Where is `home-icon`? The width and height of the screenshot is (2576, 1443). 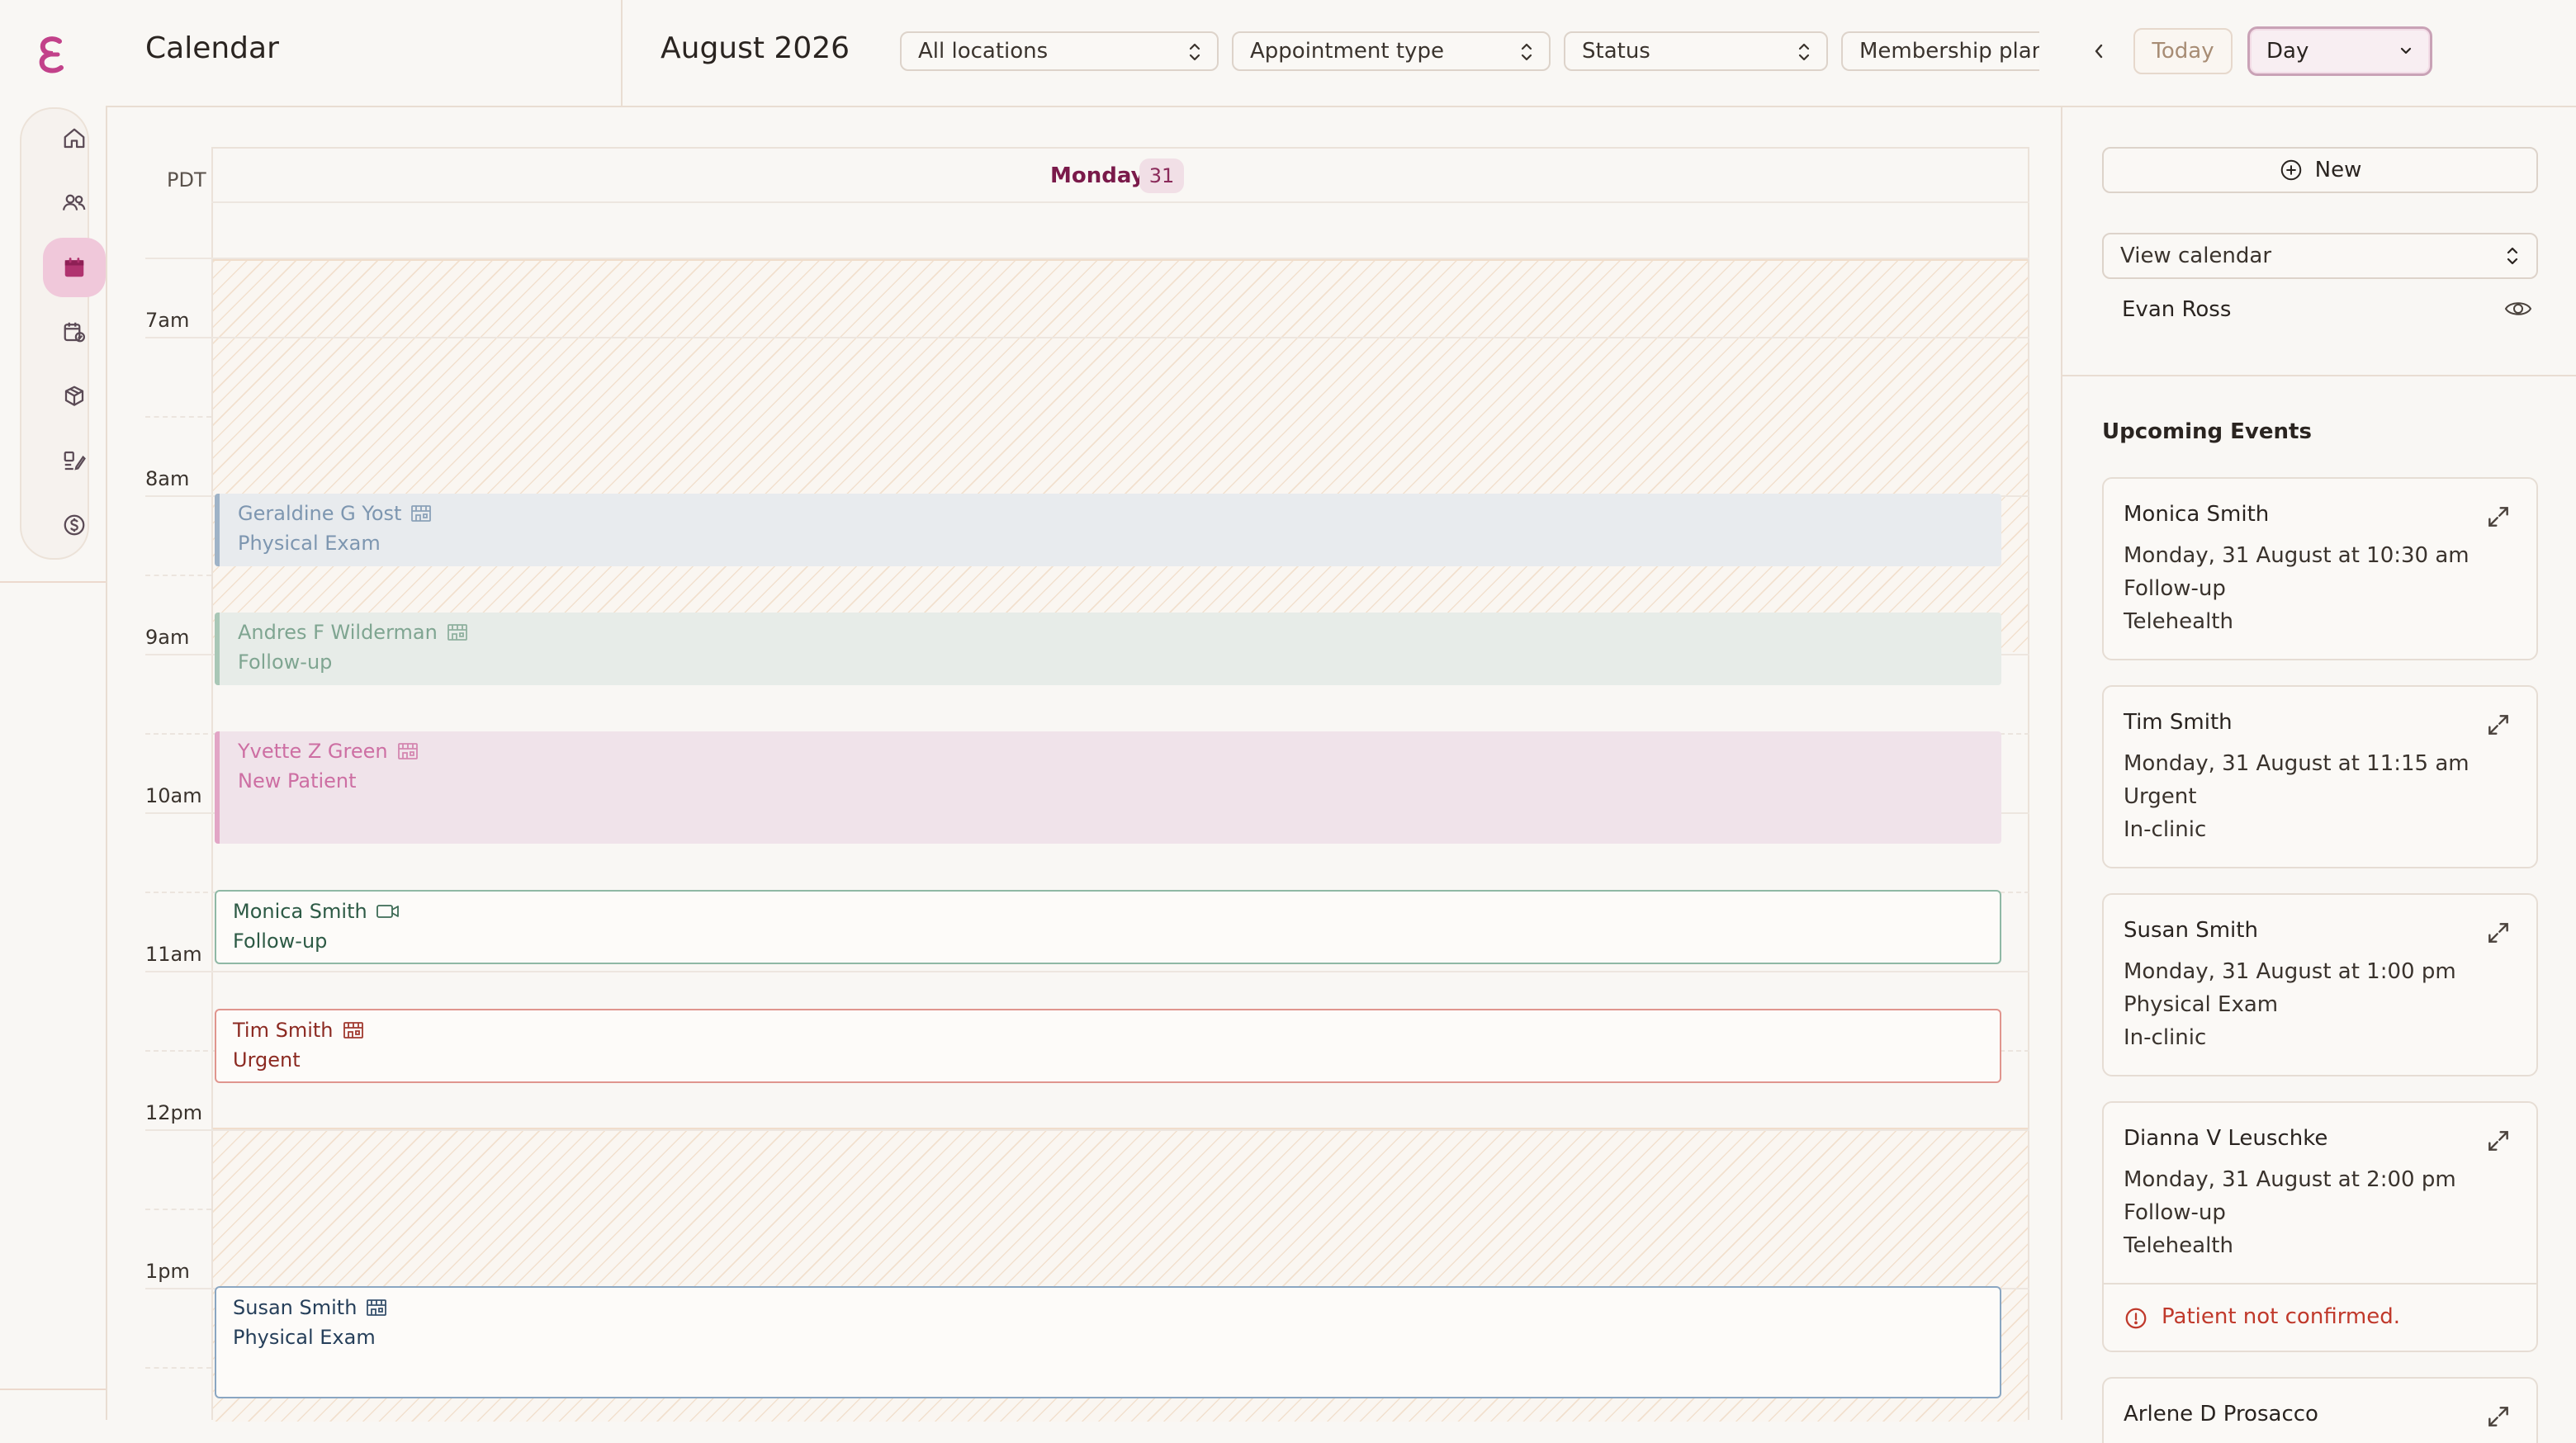 home-icon is located at coordinates (74, 138).